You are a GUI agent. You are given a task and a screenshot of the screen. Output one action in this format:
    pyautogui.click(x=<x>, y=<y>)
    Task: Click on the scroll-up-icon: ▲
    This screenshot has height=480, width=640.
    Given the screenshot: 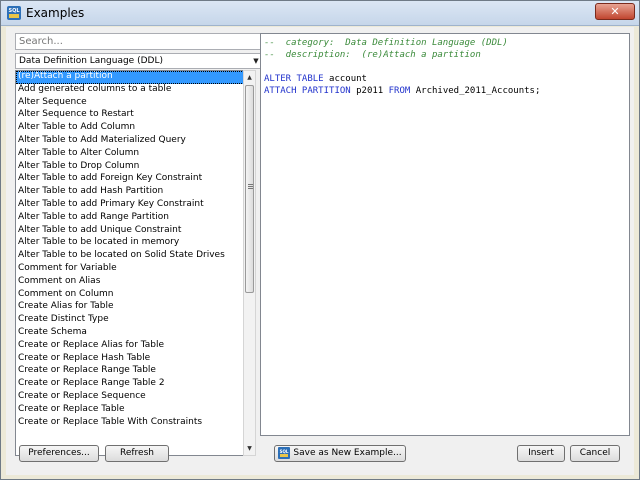 What is the action you would take?
    pyautogui.click(x=249, y=77)
    